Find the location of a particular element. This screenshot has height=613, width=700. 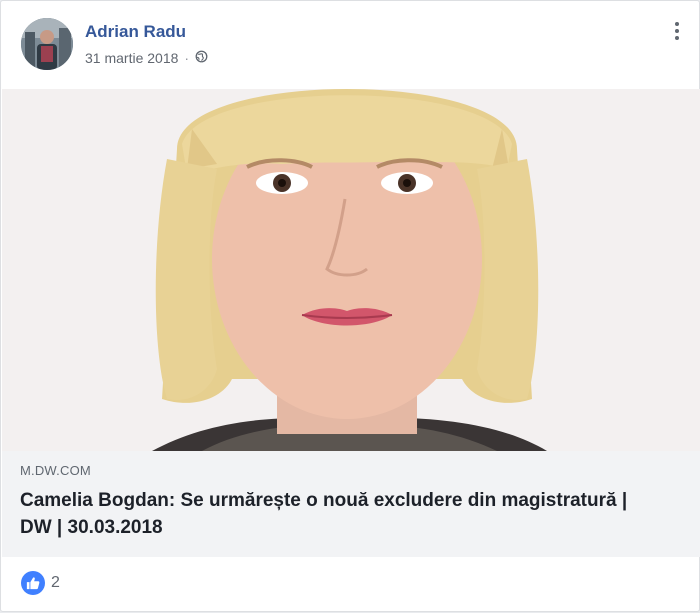

like-icon is located at coordinates (33, 583).